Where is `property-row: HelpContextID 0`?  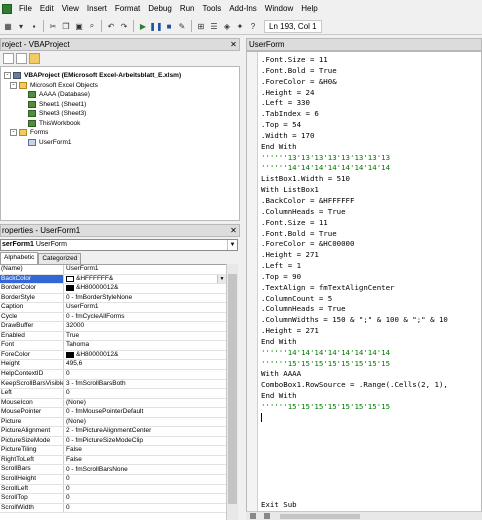 property-row: HelpContextID 0 is located at coordinates (113, 375).